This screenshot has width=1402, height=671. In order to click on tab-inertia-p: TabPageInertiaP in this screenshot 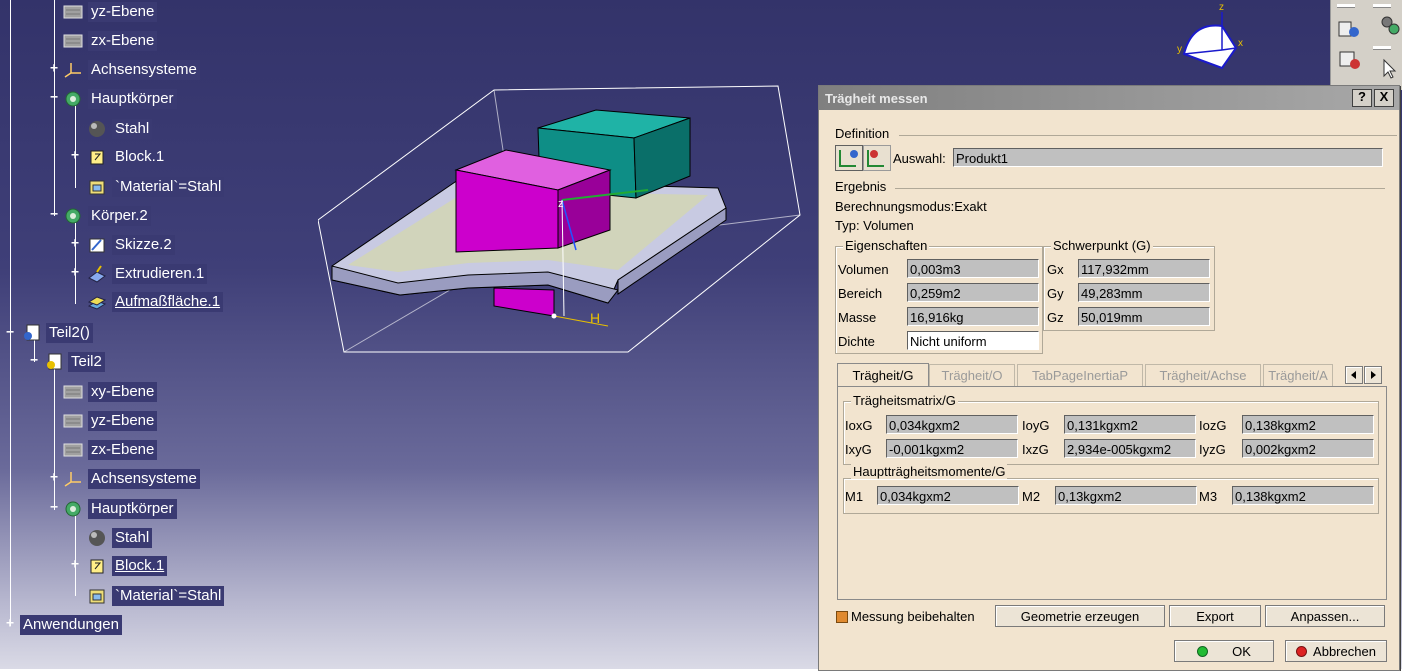, I will do `click(1080, 375)`.